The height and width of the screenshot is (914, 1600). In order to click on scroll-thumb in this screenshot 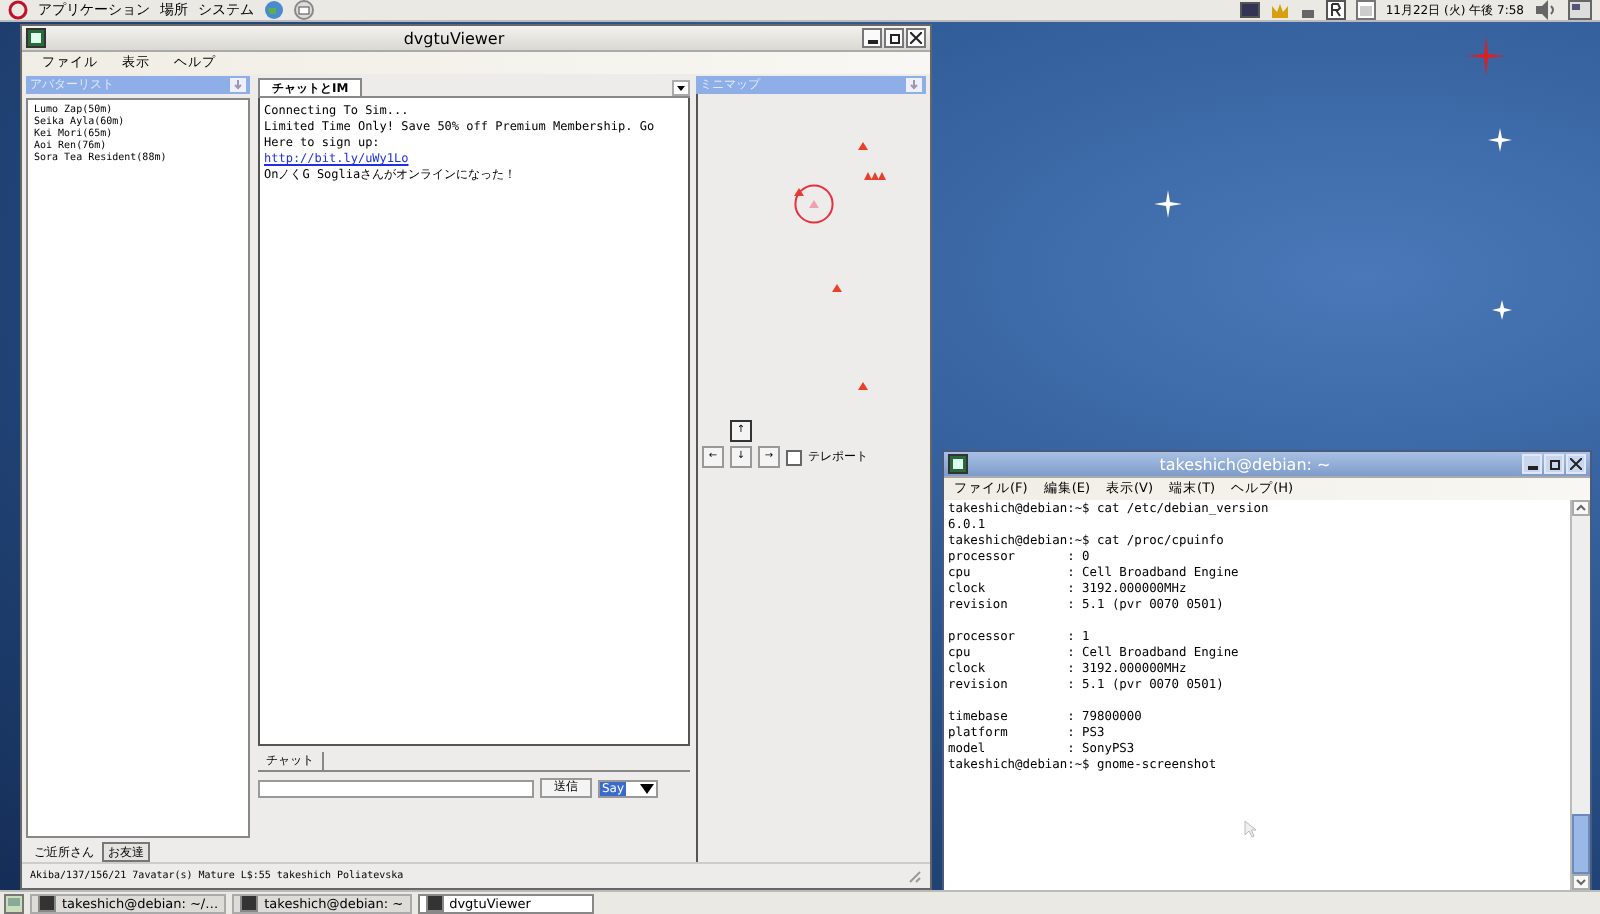, I will do `click(1581, 844)`.